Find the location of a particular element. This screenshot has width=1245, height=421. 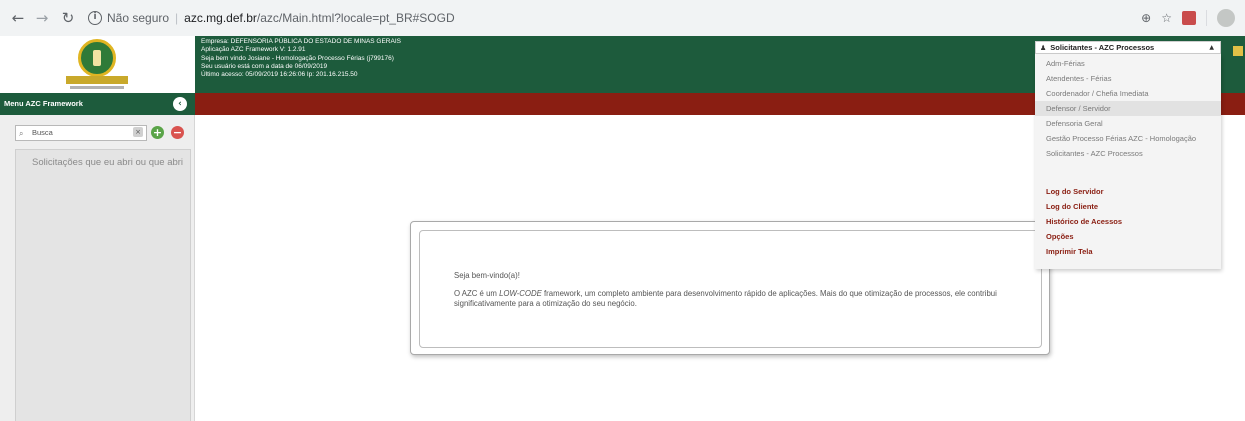

profile-option: Defensoria Geral is located at coordinates (1128, 123).